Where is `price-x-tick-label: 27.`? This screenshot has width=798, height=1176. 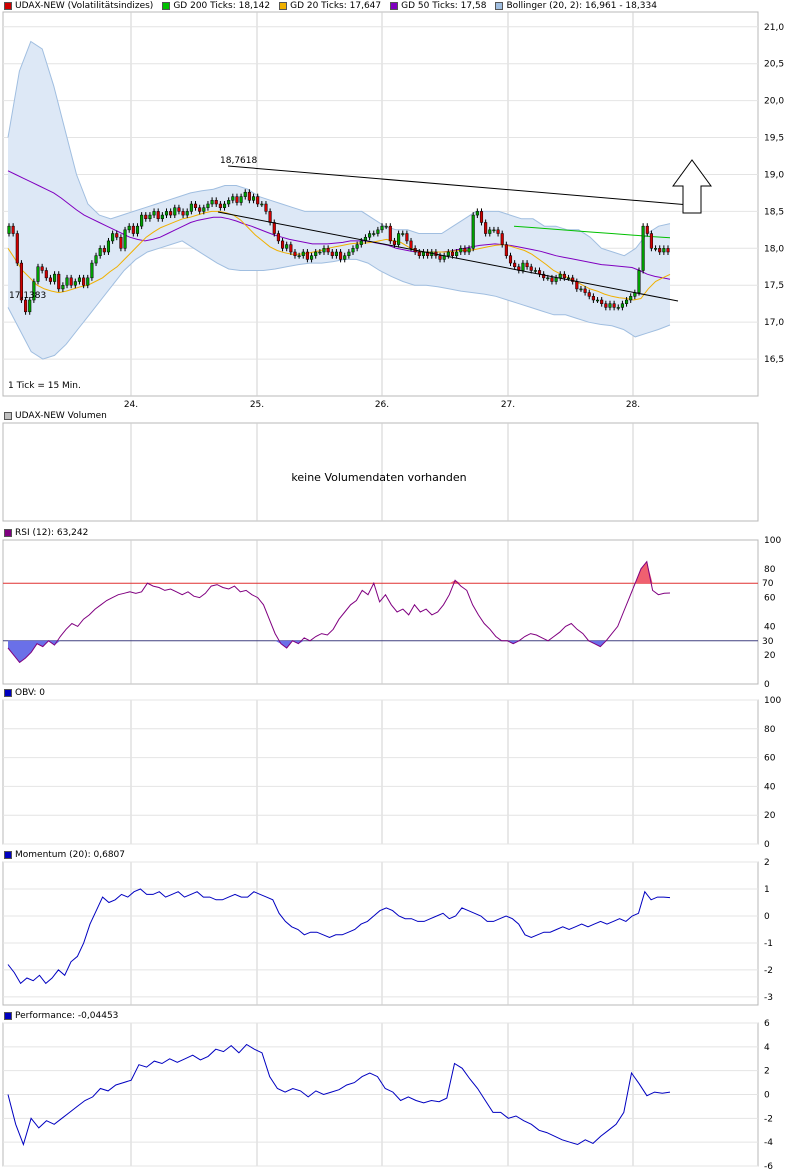
price-x-tick-label: 27. is located at coordinates (508, 405).